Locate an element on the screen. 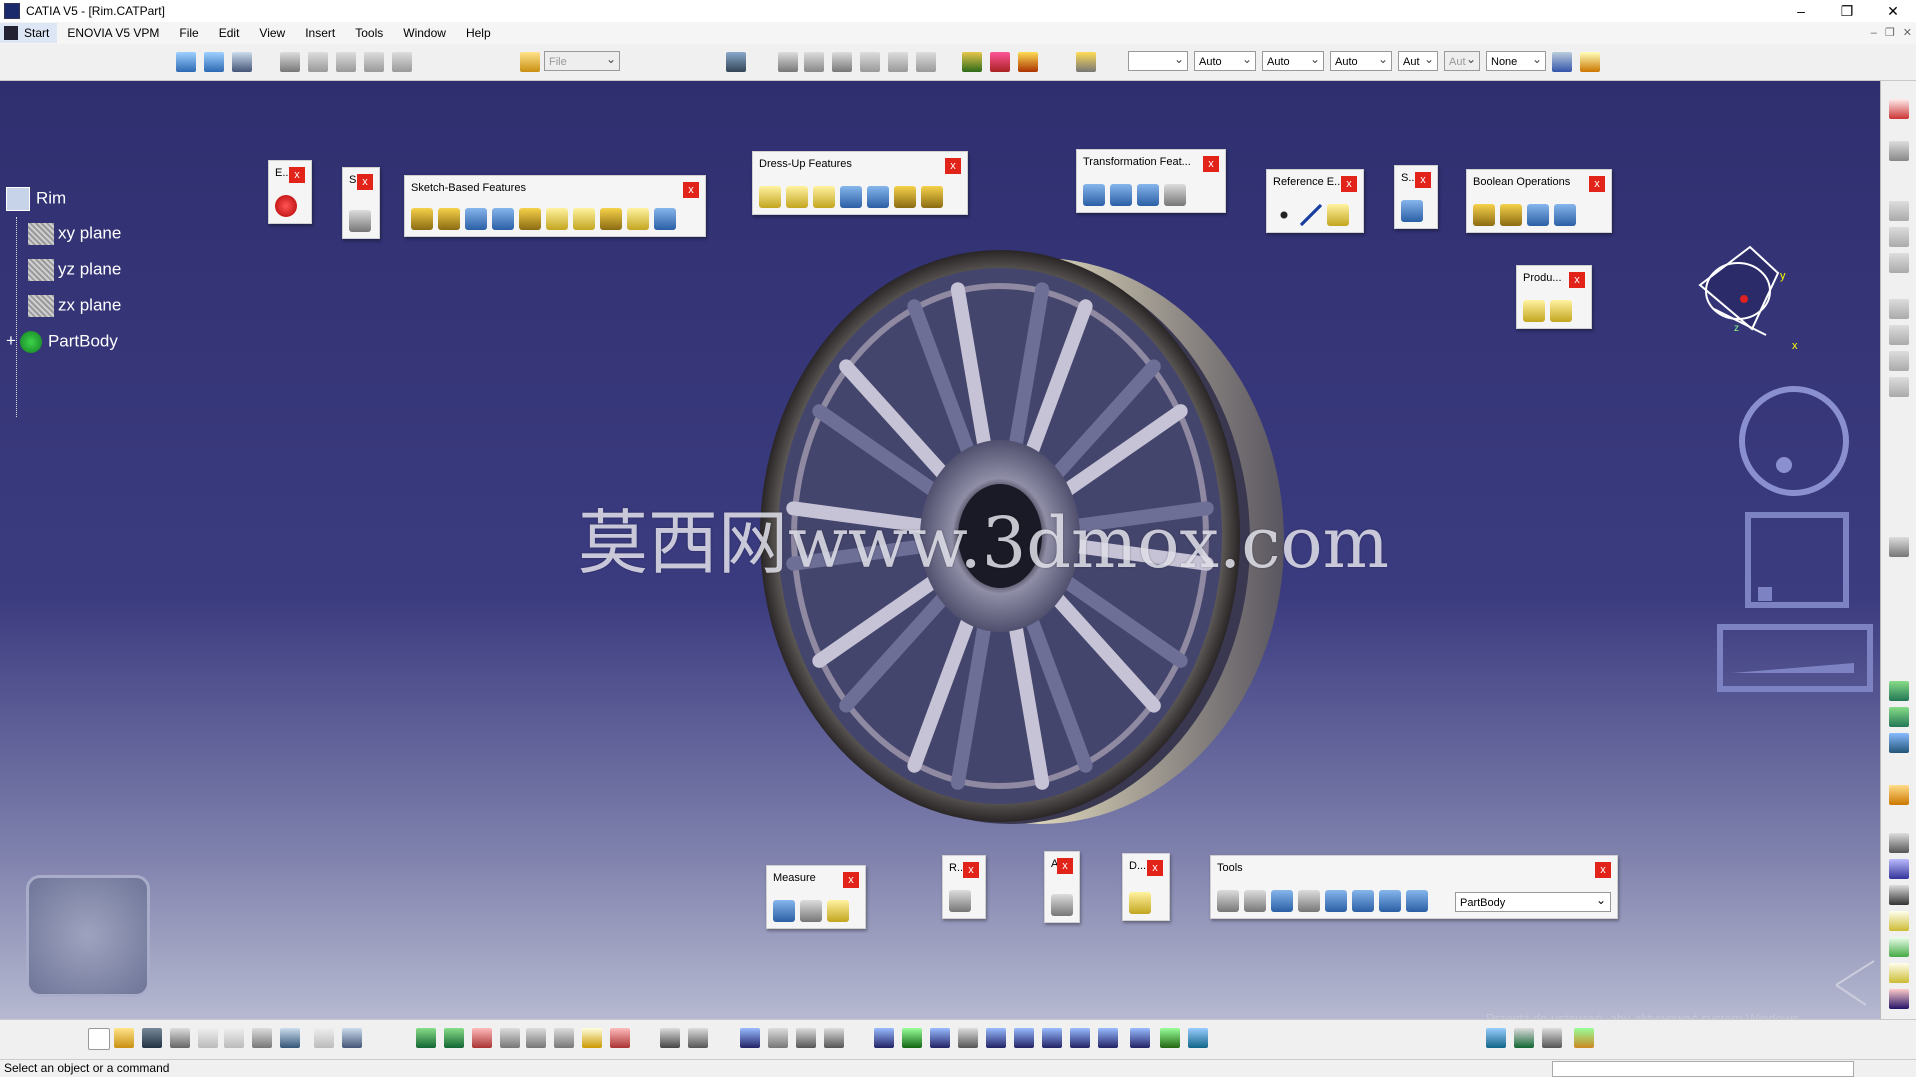 This screenshot has width=1916, height=1077. measure-between-icon is located at coordinates (784, 911).